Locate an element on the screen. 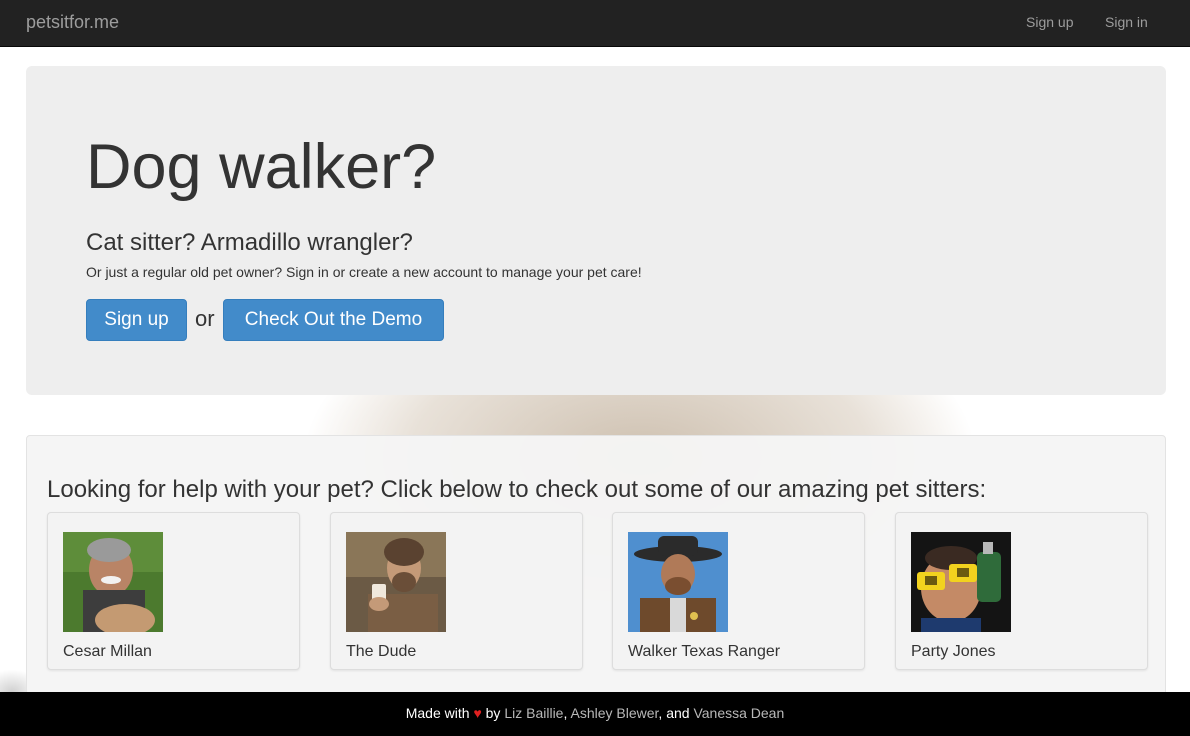 Image resolution: width=1190 pixels, height=736 pixels. footer-by-text: by is located at coordinates (493, 713).